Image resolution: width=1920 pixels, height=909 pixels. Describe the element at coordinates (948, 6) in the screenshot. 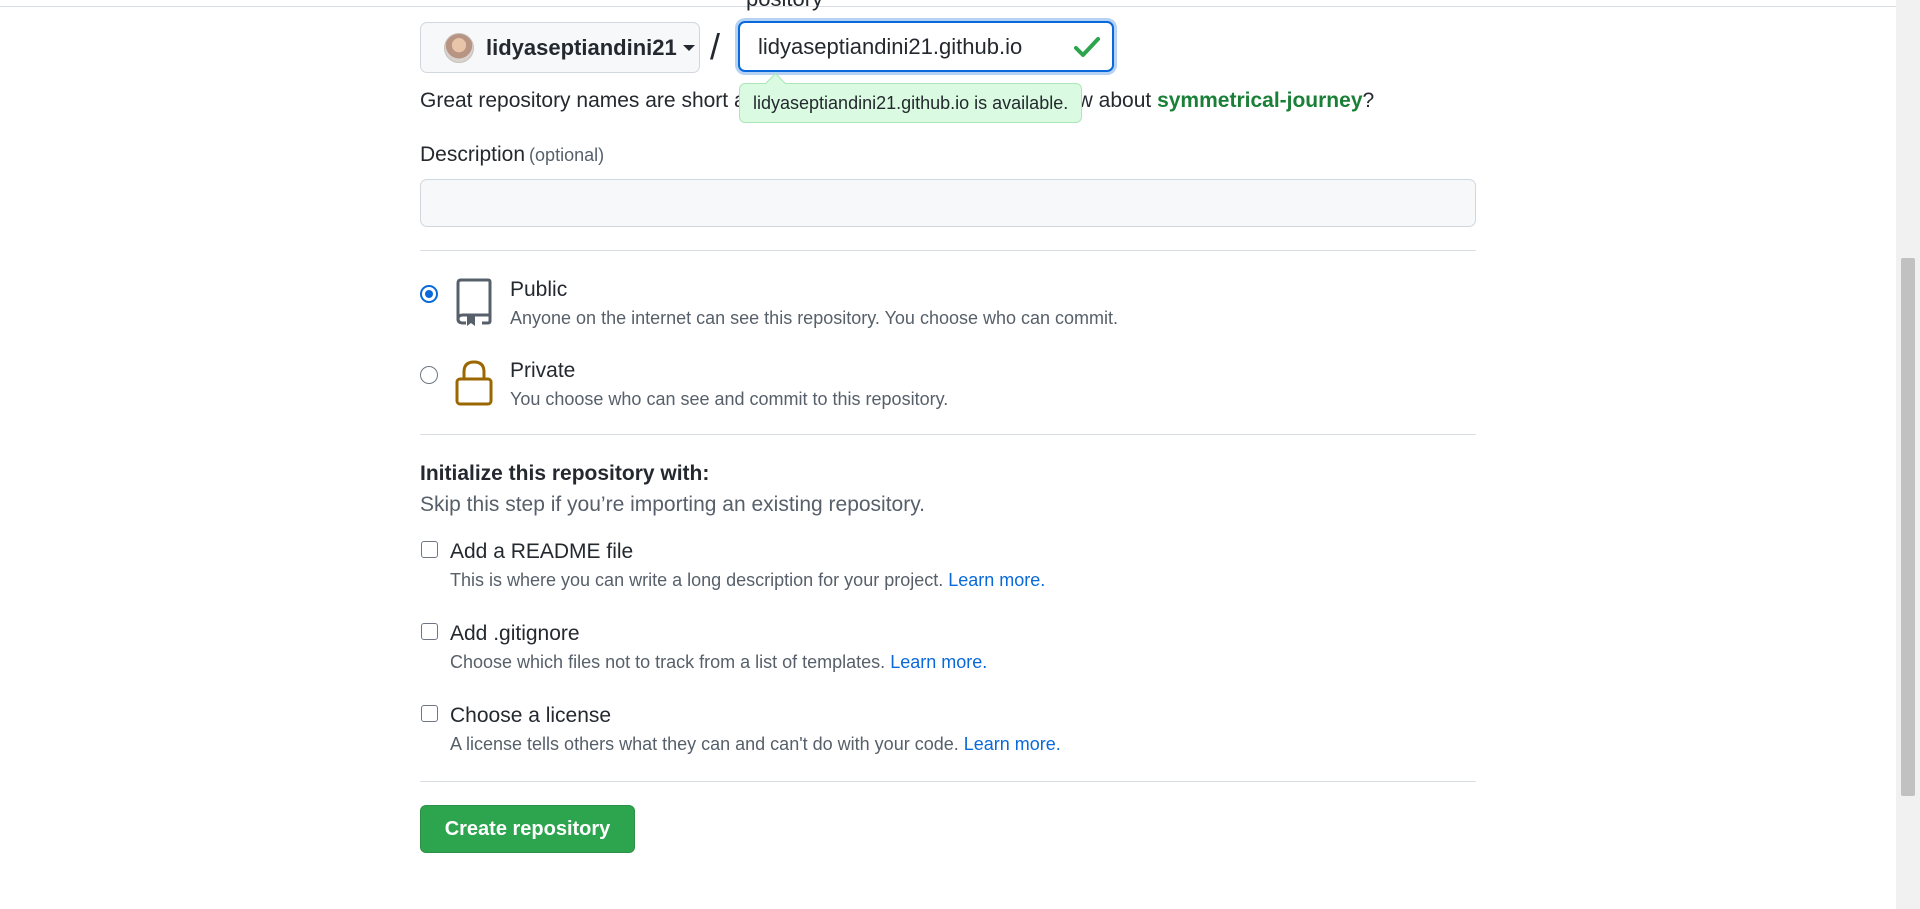

I see `top-divider` at that location.